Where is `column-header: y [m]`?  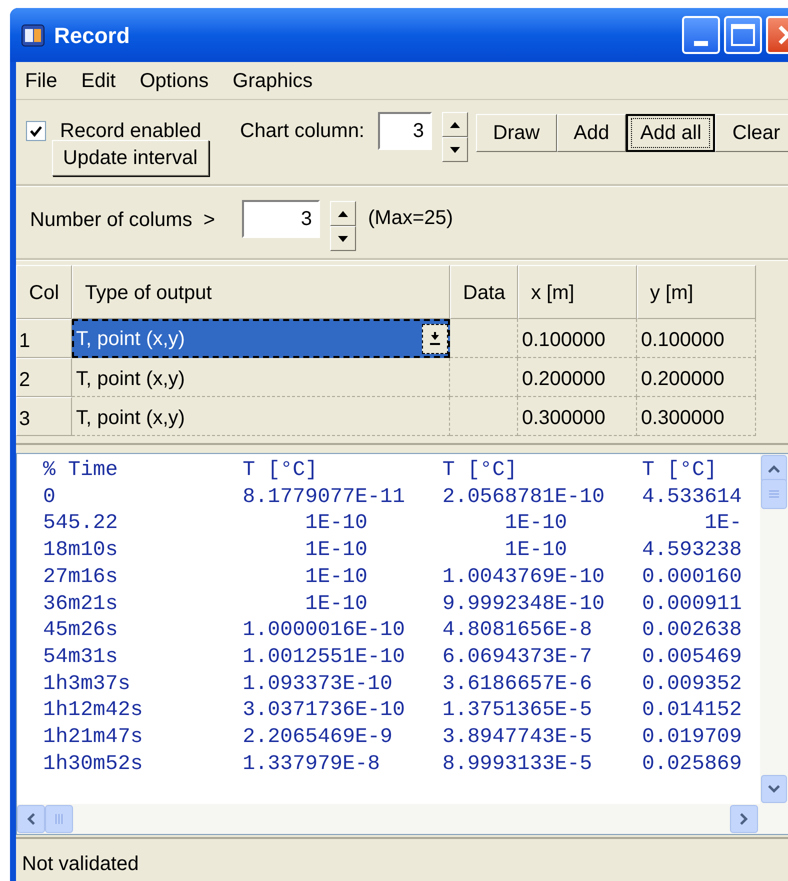
column-header: y [m] is located at coordinates (696, 292).